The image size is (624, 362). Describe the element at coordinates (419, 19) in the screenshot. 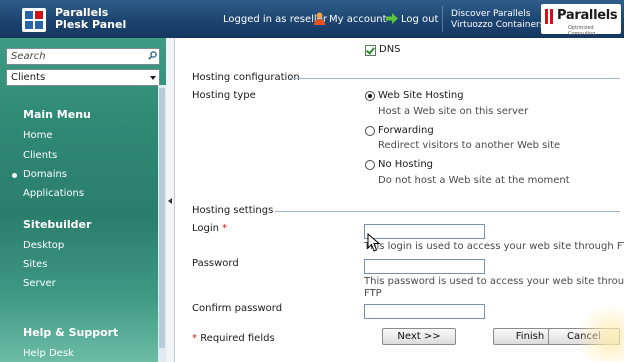

I see `log-out-link: Log out` at that location.